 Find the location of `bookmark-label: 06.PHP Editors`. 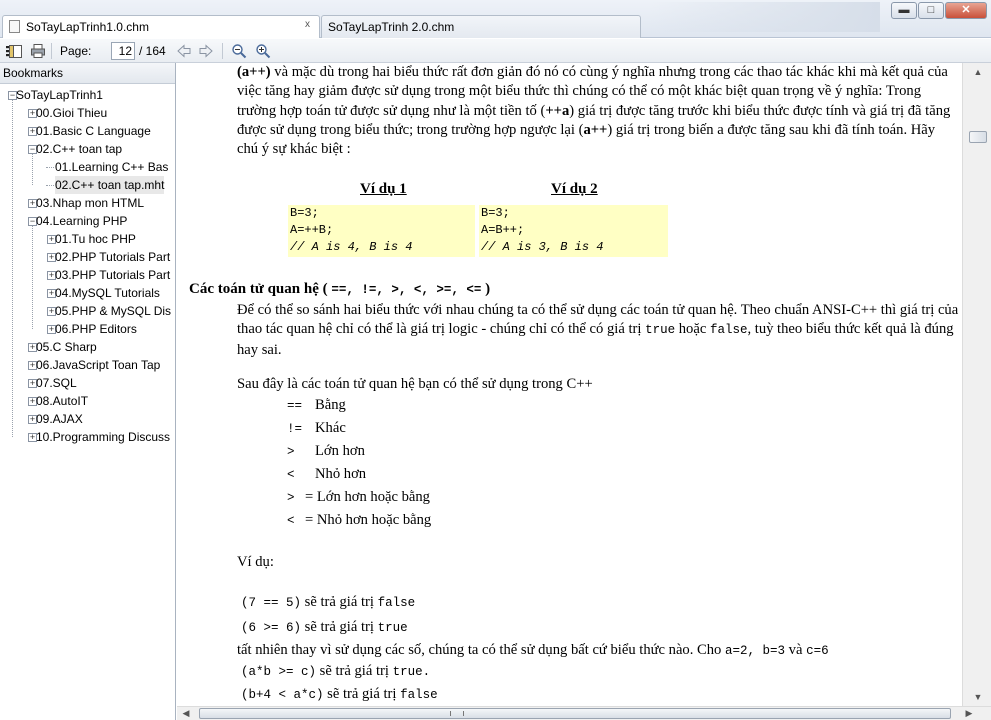

bookmark-label: 06.PHP Editors is located at coordinates (96, 329).